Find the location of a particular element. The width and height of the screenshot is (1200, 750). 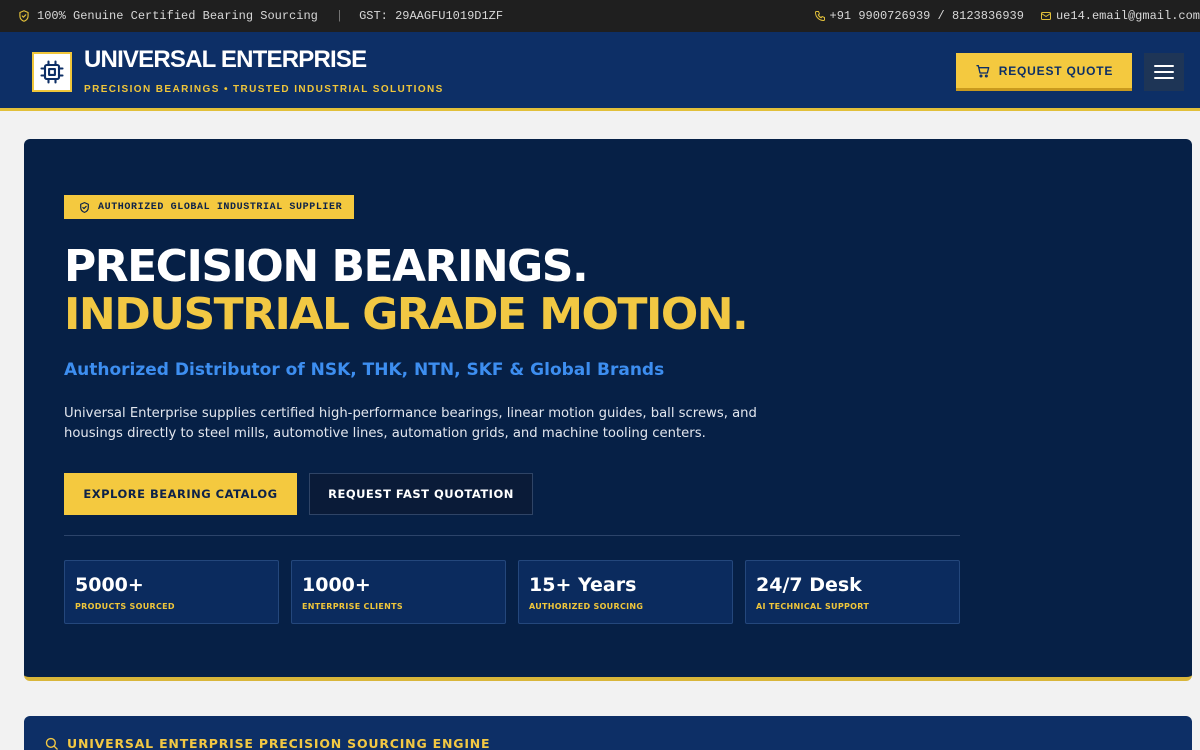

stat-value: 5000+ is located at coordinates (109, 585).